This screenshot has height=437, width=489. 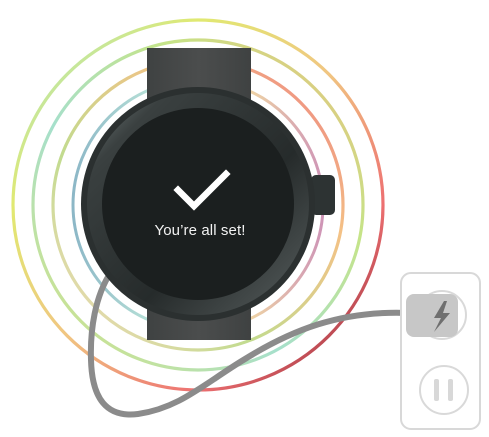 What do you see at coordinates (450, 390) in the screenshot?
I see `outlet-slot-right` at bounding box center [450, 390].